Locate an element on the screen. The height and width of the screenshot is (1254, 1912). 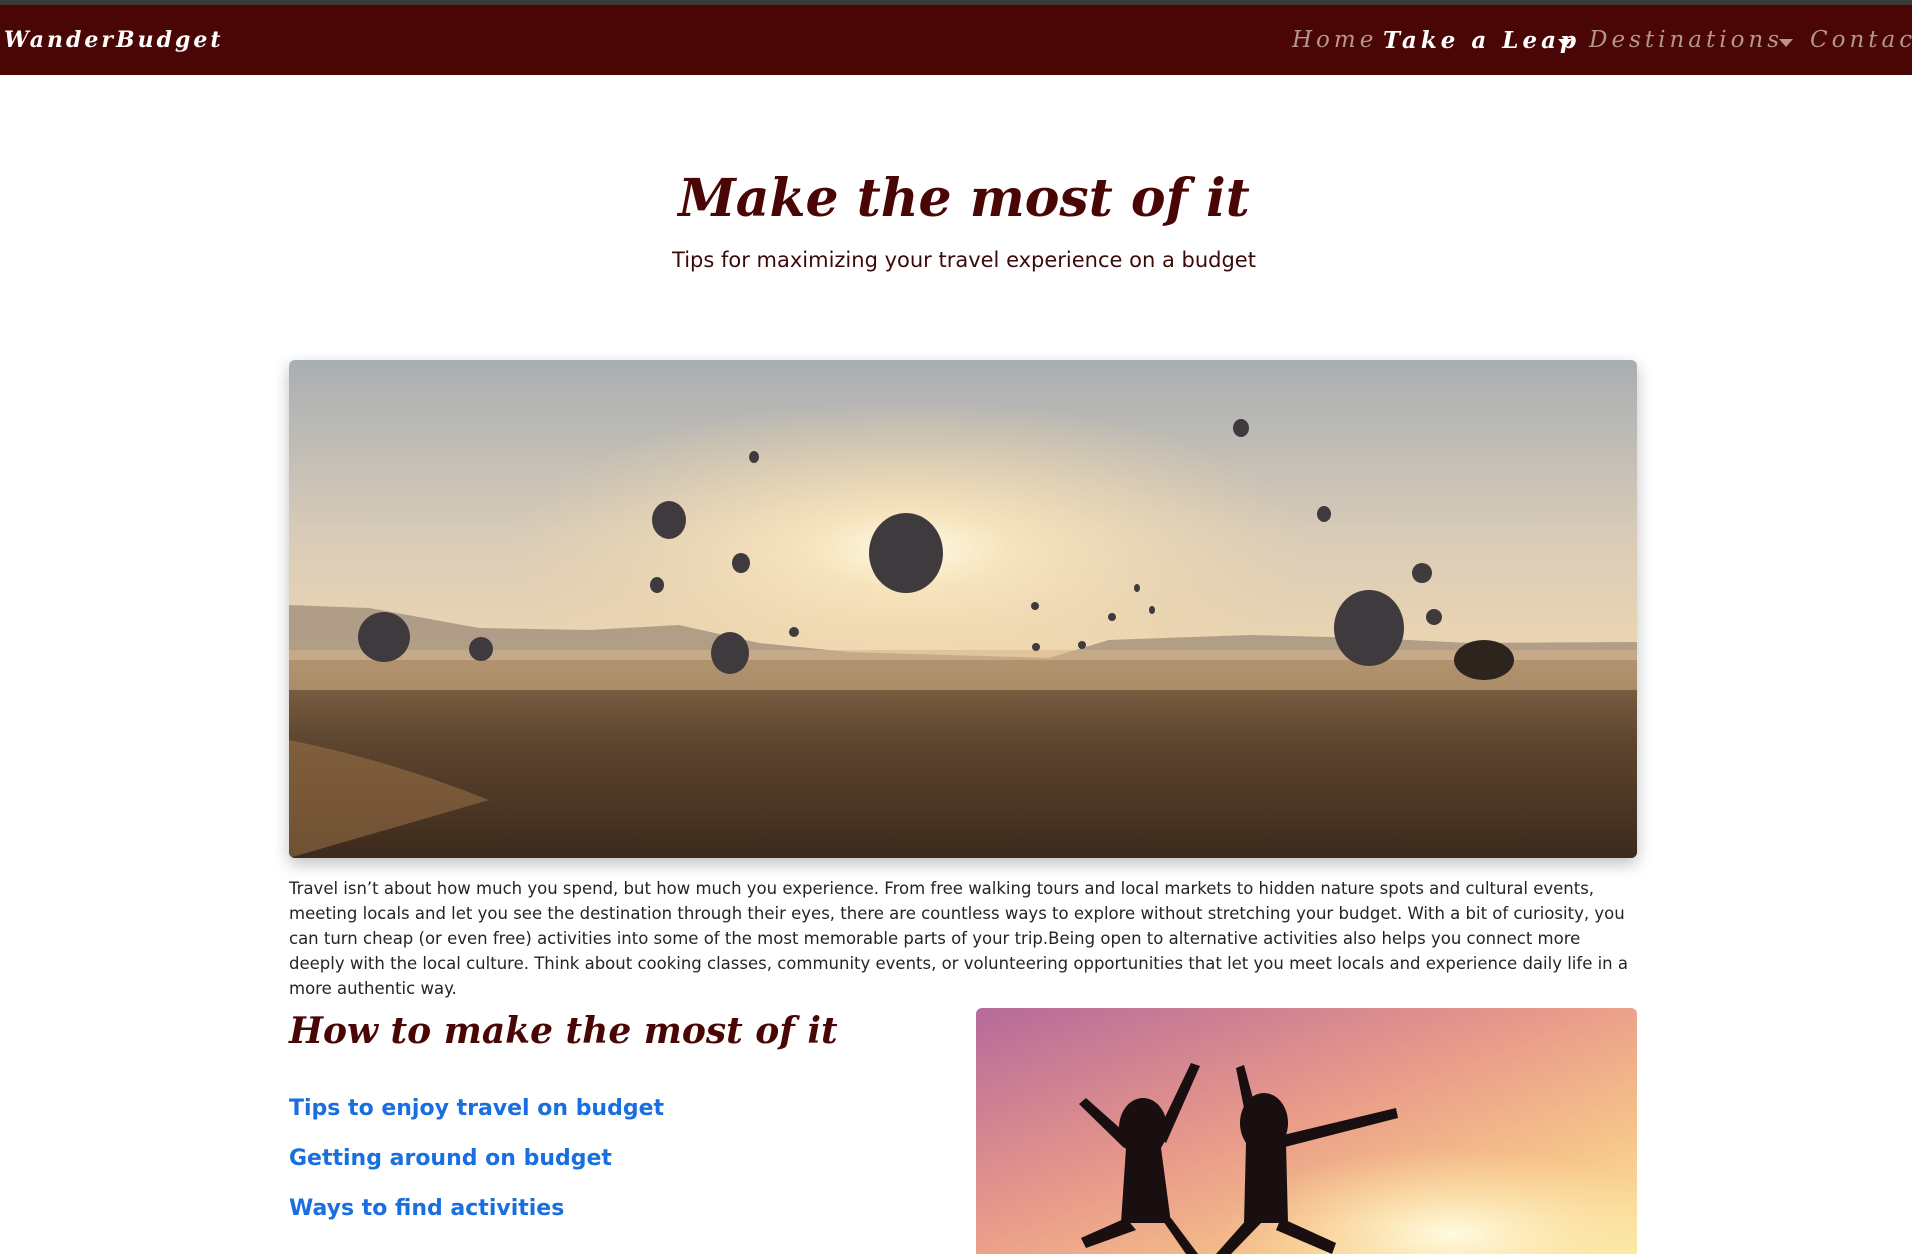
page-title: Make the most of it is located at coordinates (964, 198).